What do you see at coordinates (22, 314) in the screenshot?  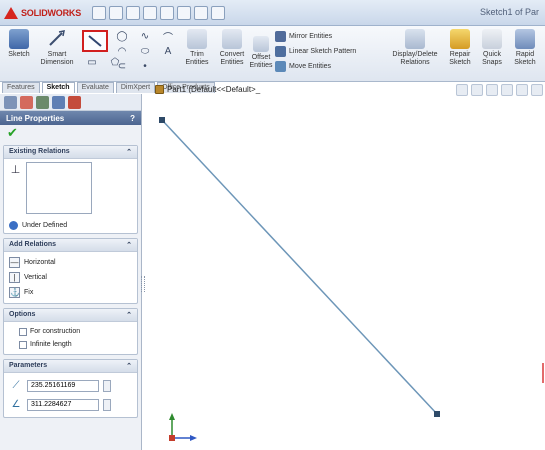 I see `options-title: Options` at bounding box center [22, 314].